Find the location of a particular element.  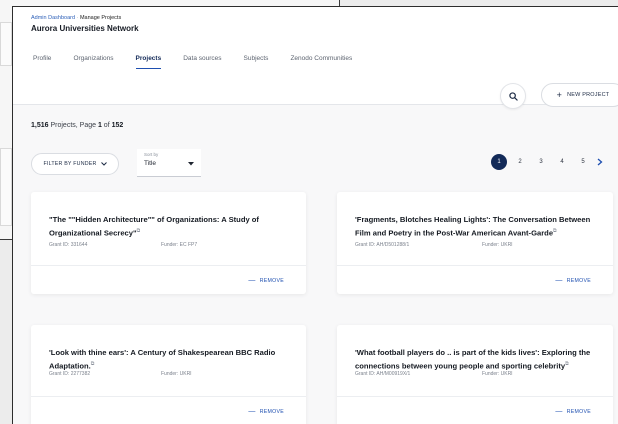

breadcrumb-current: Manage Projects is located at coordinates (100, 18).